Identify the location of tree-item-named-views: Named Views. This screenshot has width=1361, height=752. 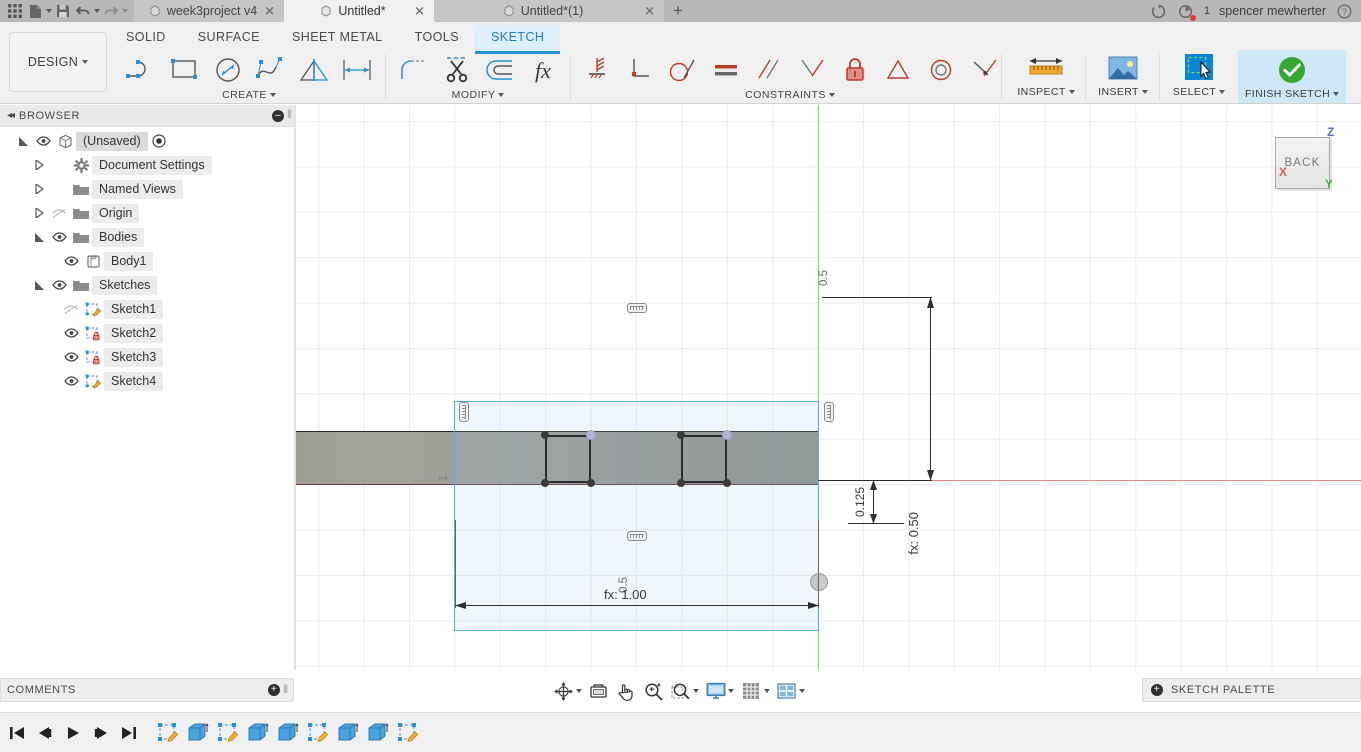
(147, 189).